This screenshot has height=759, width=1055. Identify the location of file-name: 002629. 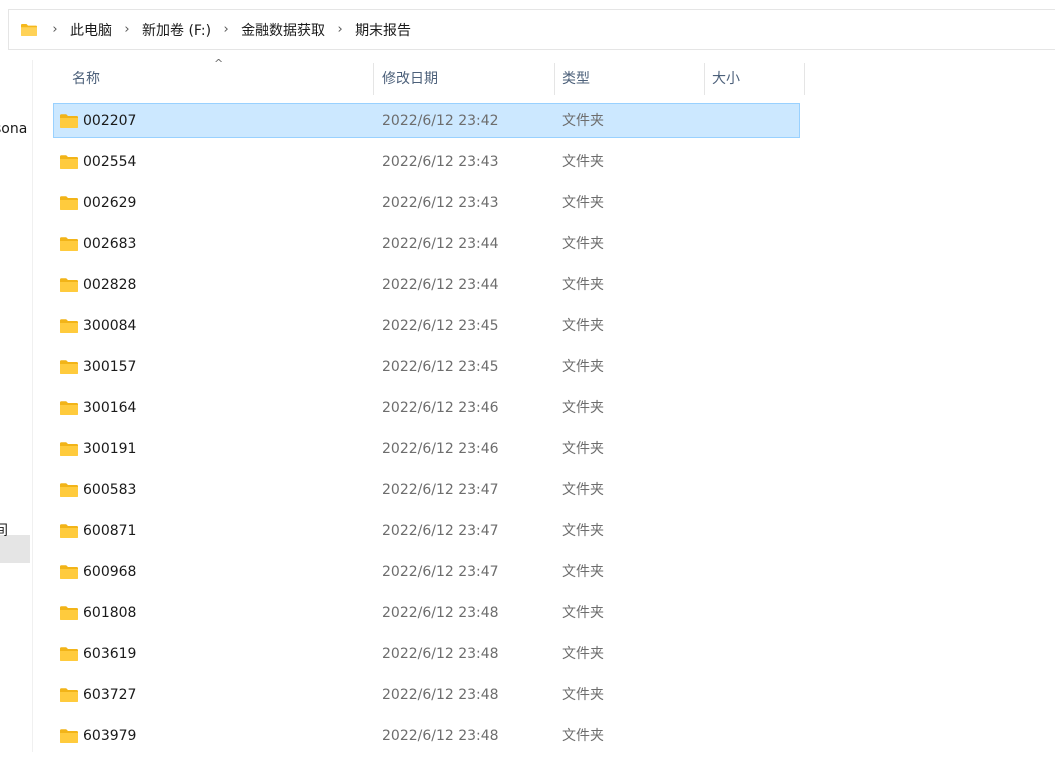
(110, 203).